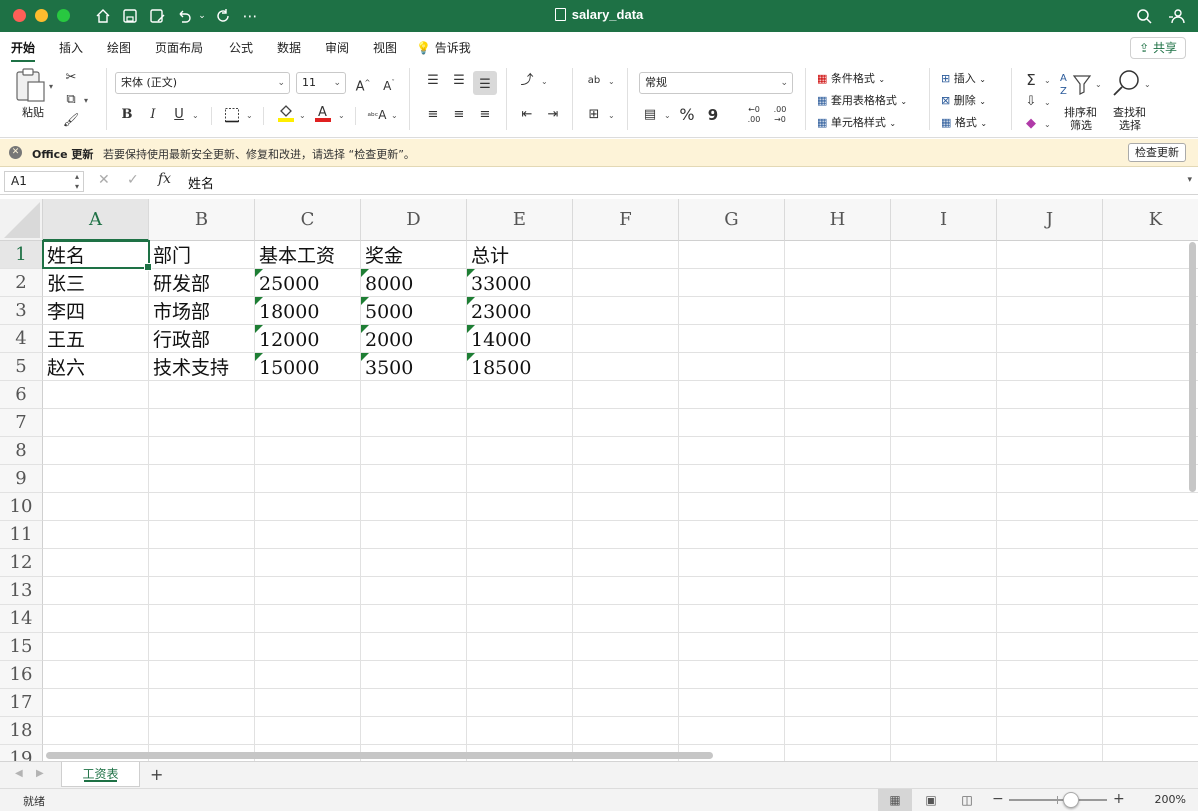 The width and height of the screenshot is (1198, 811). What do you see at coordinates (1144, 16) in the screenshot?
I see `search-icon` at bounding box center [1144, 16].